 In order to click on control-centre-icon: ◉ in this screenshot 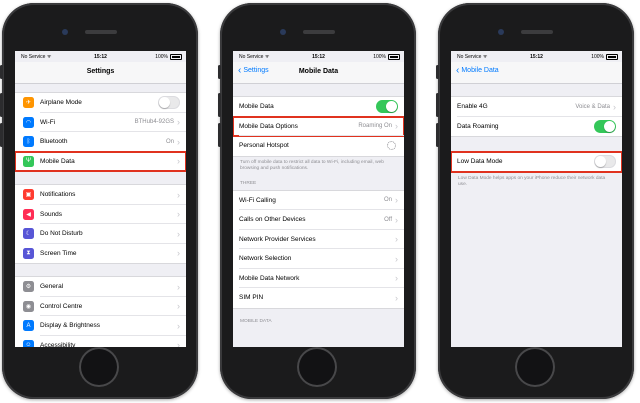, I will do `click(28, 306)`.